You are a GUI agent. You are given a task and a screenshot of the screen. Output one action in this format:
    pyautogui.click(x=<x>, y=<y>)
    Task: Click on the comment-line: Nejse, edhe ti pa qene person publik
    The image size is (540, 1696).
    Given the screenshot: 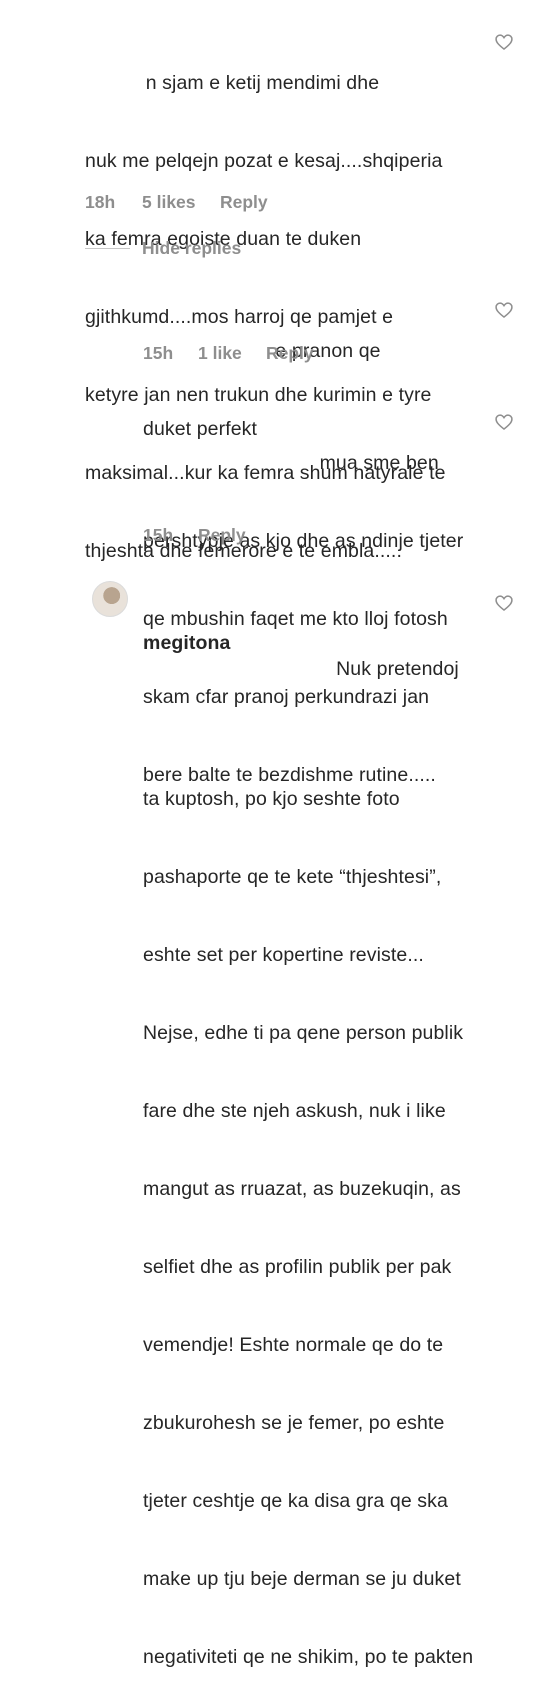 What is the action you would take?
    pyautogui.click(x=303, y=1033)
    